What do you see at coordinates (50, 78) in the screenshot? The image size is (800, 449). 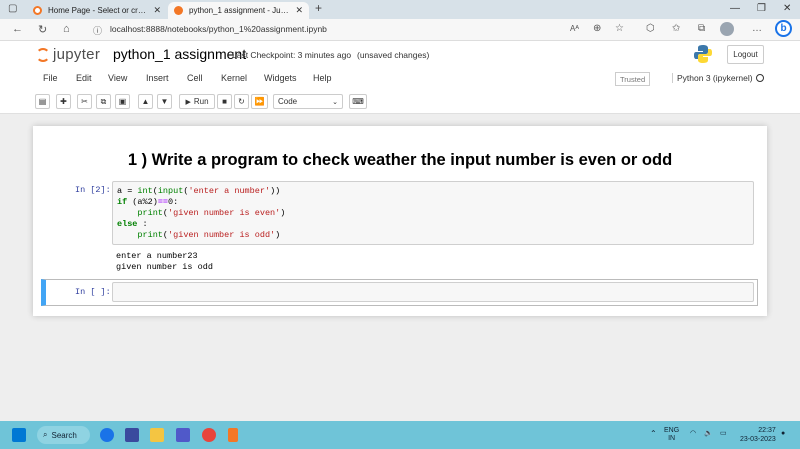 I see `menu-file: File` at bounding box center [50, 78].